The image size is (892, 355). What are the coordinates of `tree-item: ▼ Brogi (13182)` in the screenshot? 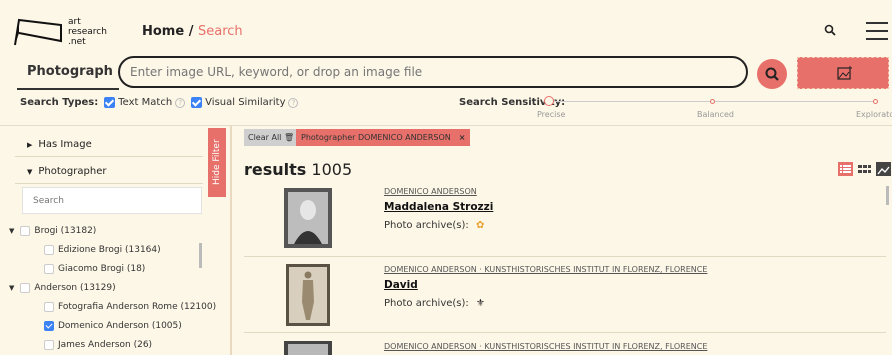 It's located at (52, 231).